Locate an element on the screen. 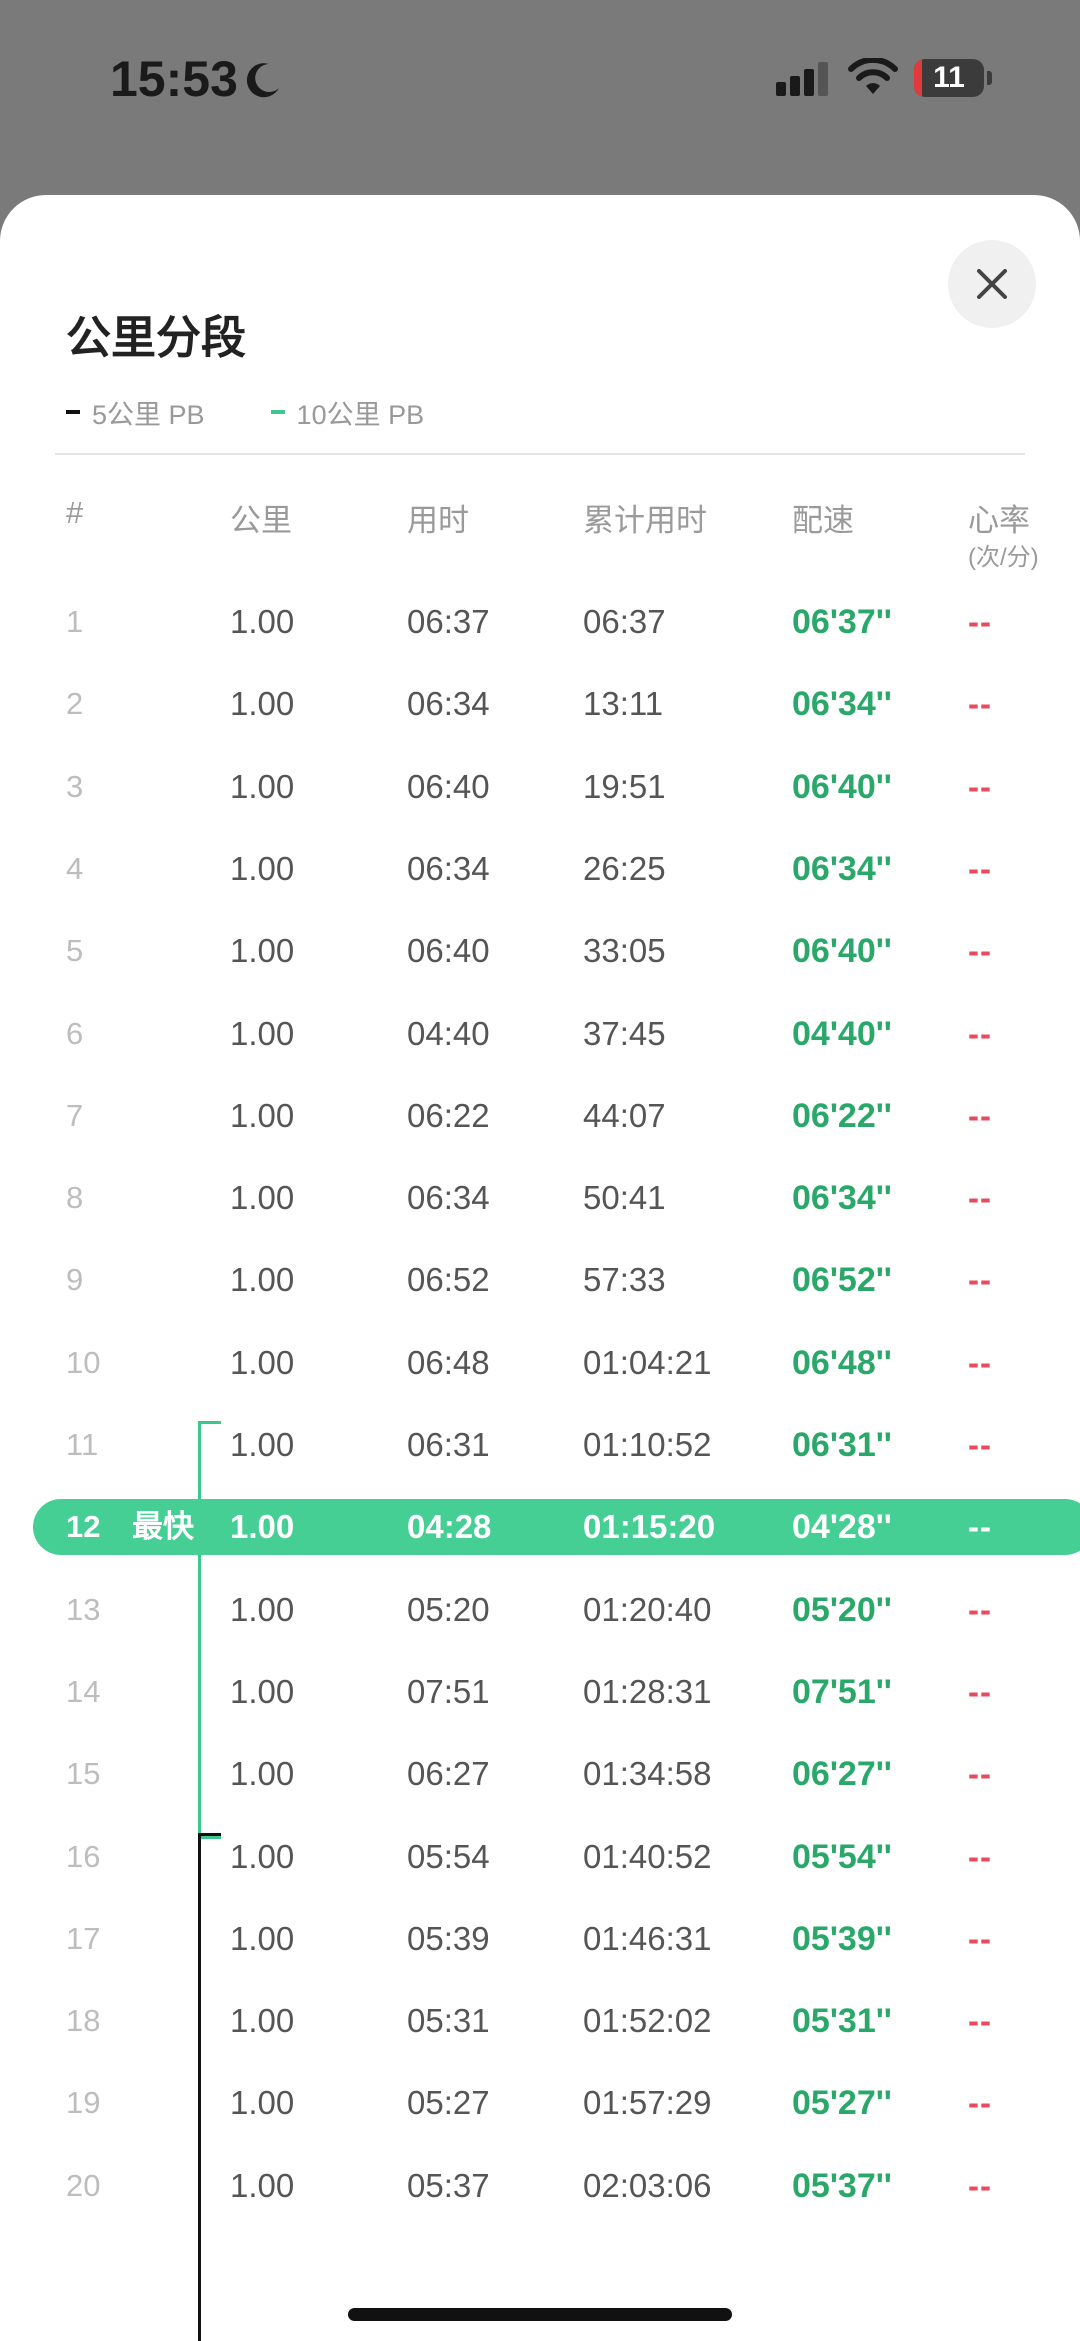 The image size is (1080, 2341). table-row: 1 1.00 06:37 06:37 06'37'' -- is located at coordinates (540, 622).